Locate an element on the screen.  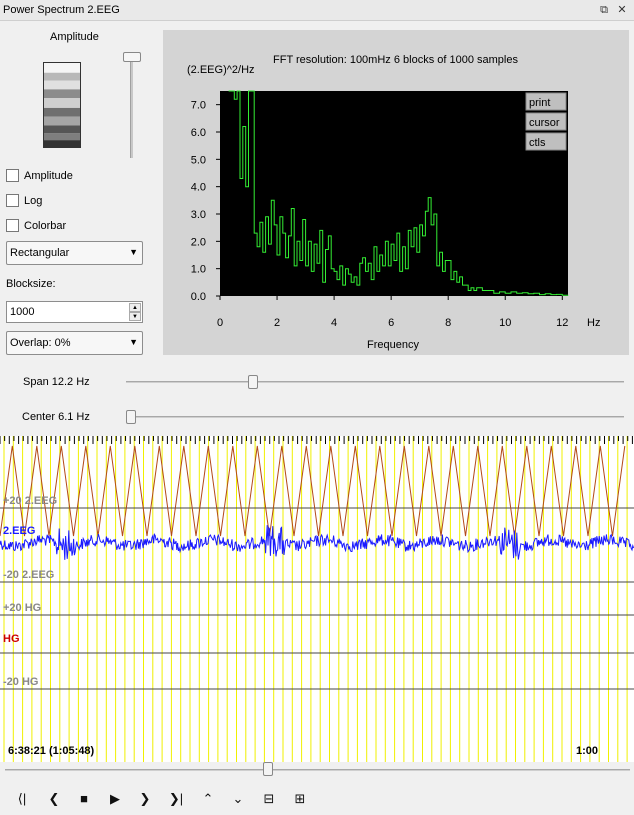
cursor-button-label: cursor is located at coordinates (544, 123).